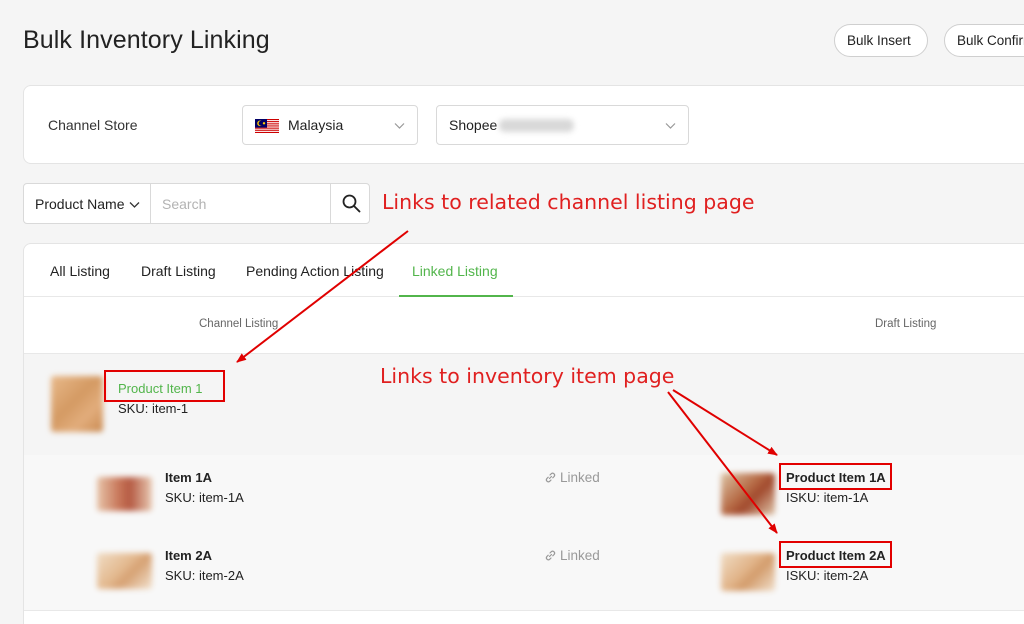 This screenshot has height=624, width=1024. What do you see at coordinates (239, 324) in the screenshot?
I see `column-channel-listing: Channel Listing` at bounding box center [239, 324].